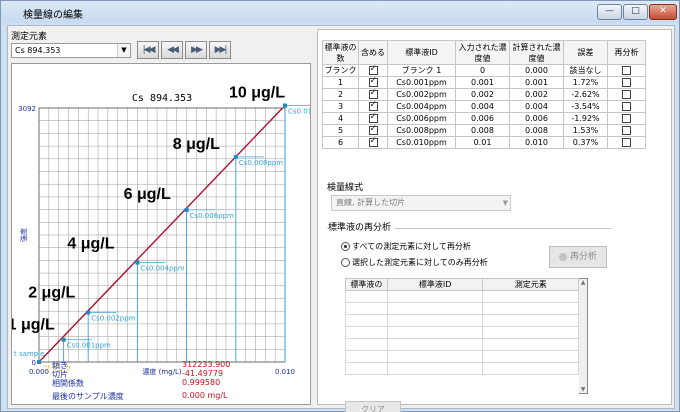  Describe the element at coordinates (196, 50) in the screenshot. I see `next-element-button: ▶▶` at that location.